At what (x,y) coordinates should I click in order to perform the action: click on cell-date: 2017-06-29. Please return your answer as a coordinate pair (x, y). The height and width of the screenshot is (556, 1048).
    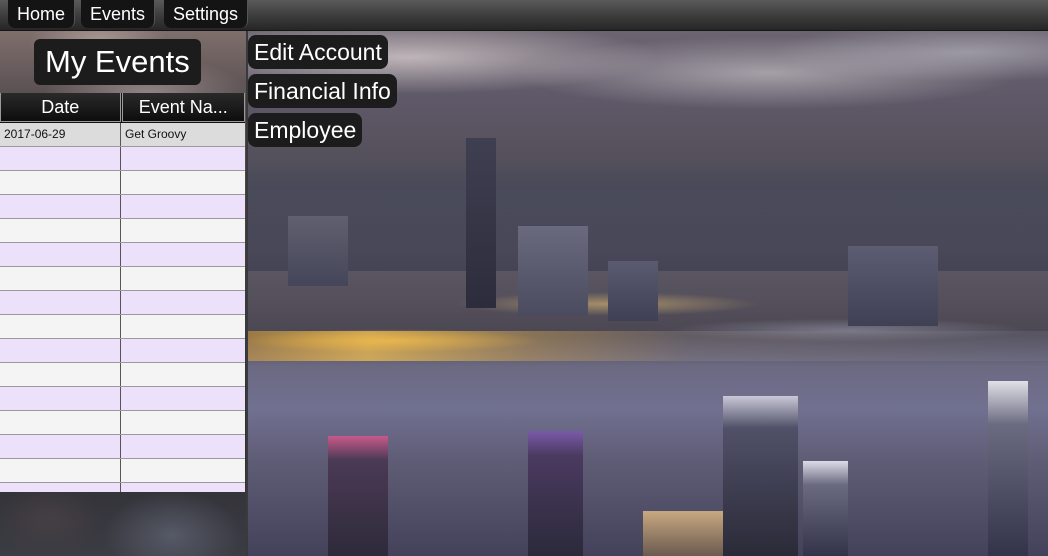
    Looking at the image, I should click on (60, 134).